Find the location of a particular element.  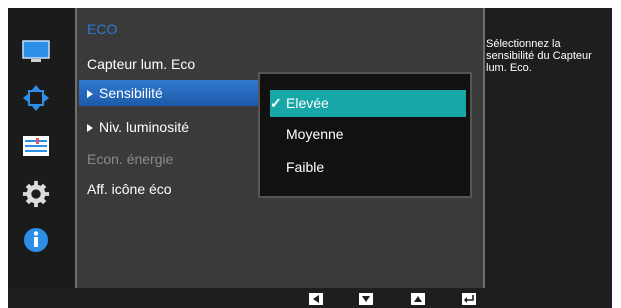

menu-item-label: Sensibilité is located at coordinates (131, 93).